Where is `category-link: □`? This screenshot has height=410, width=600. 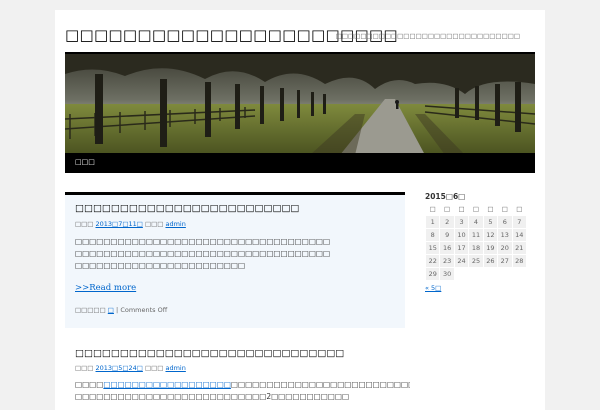 category-link: □ is located at coordinates (111, 310).